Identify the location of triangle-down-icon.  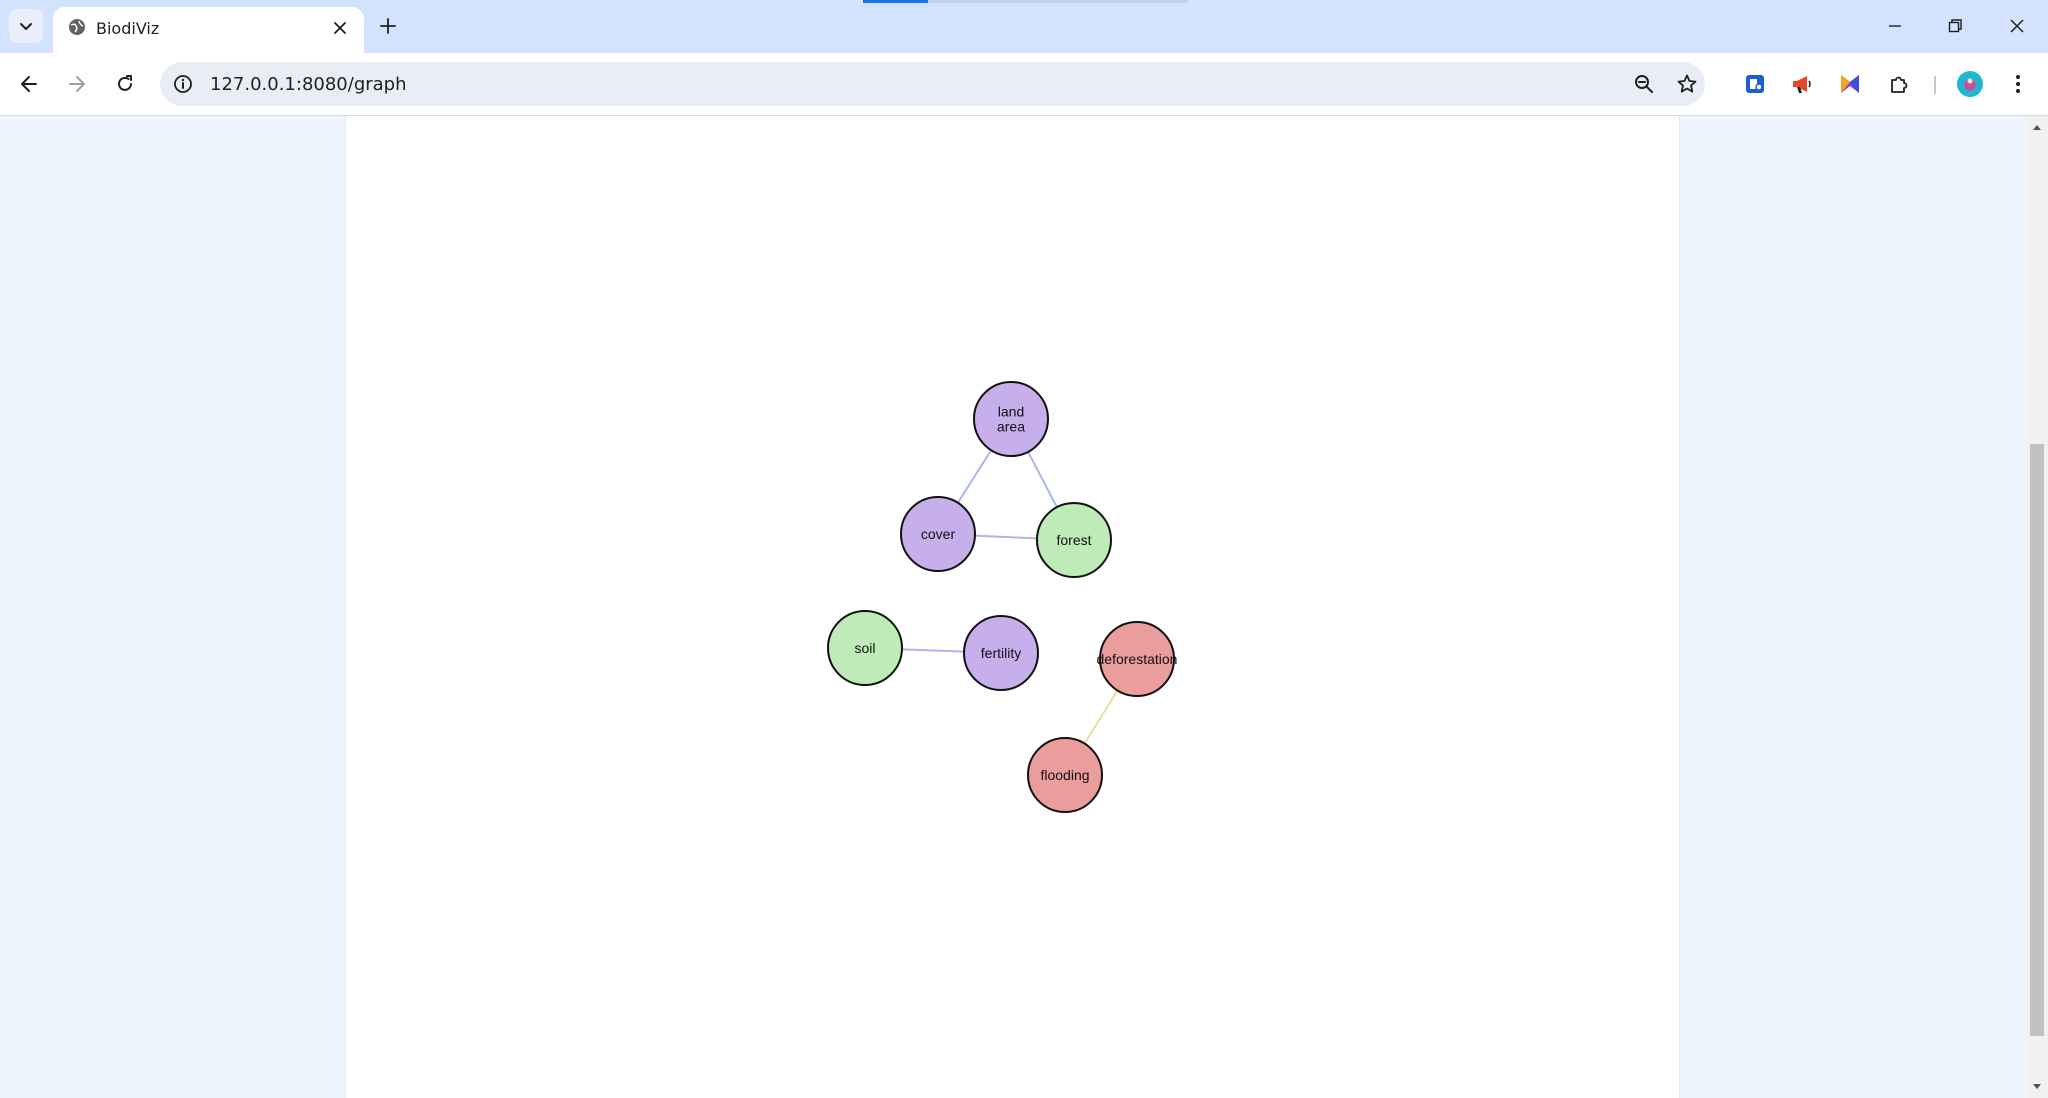
(2037, 1086).